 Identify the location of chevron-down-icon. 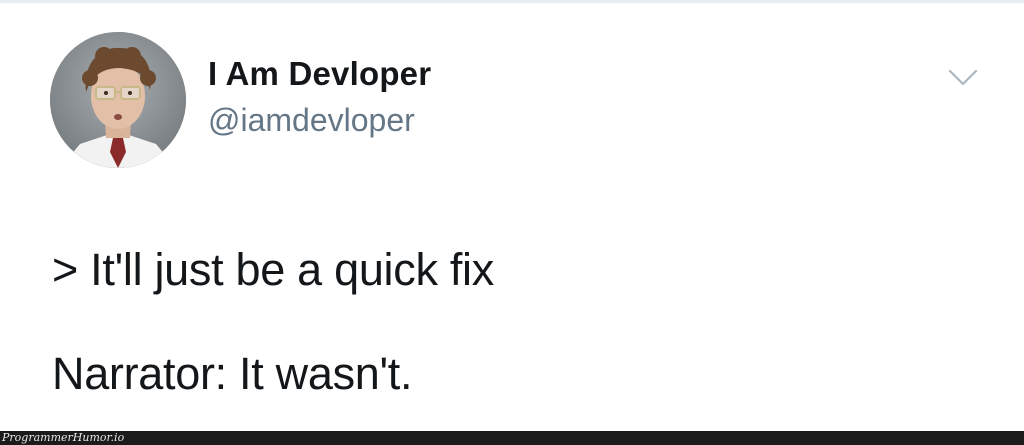
(963, 77).